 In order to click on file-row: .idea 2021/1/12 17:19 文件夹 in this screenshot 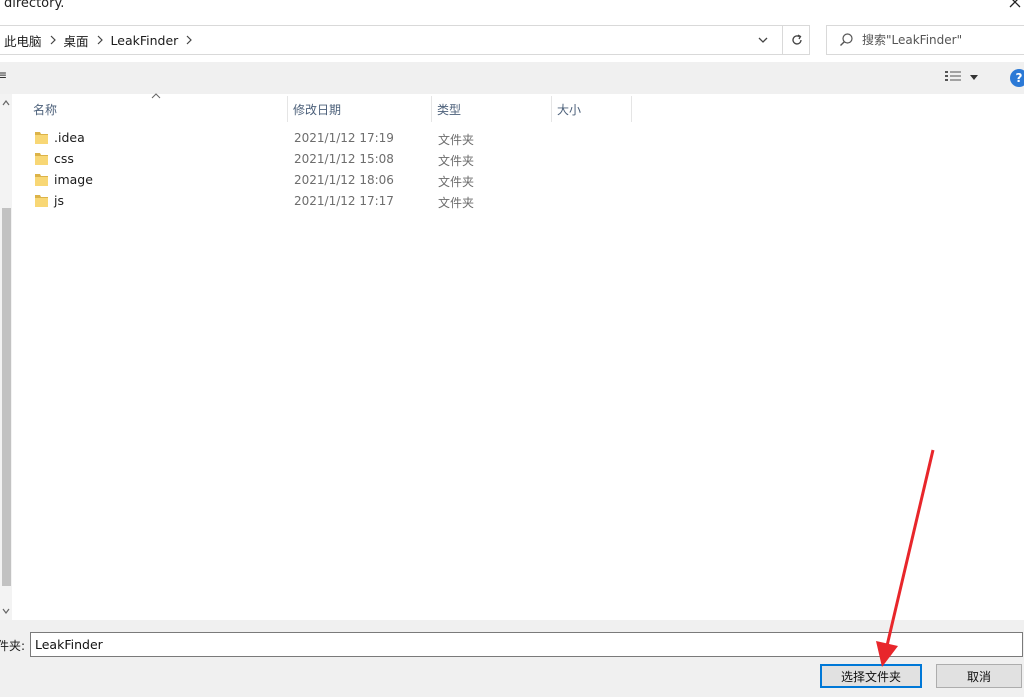, I will do `click(263, 138)`.